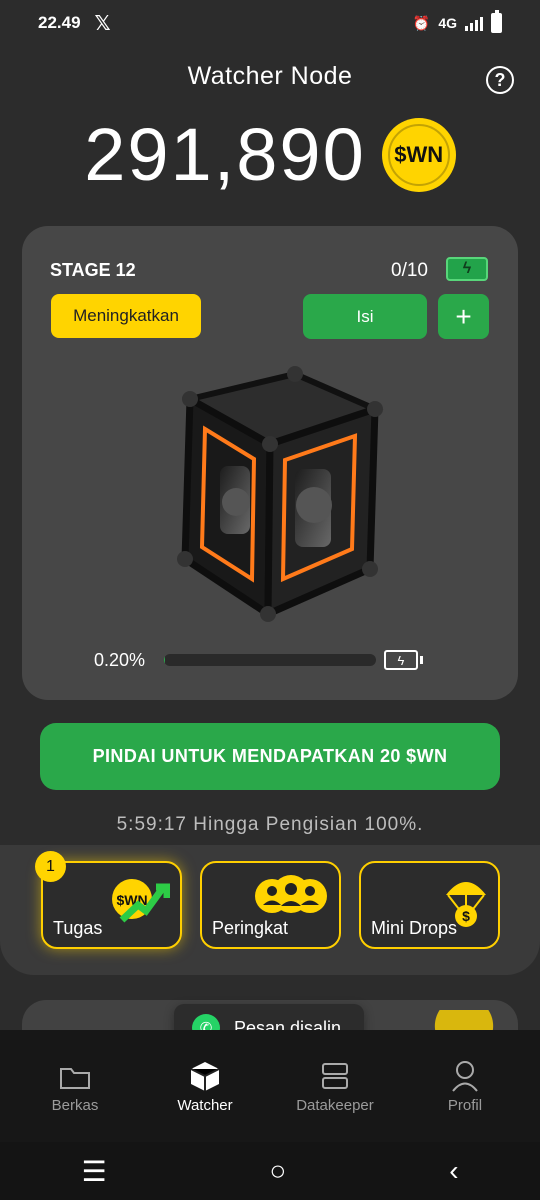 Image resolution: width=540 pixels, height=1200 pixels. I want to click on battery-icon, so click(496, 21).